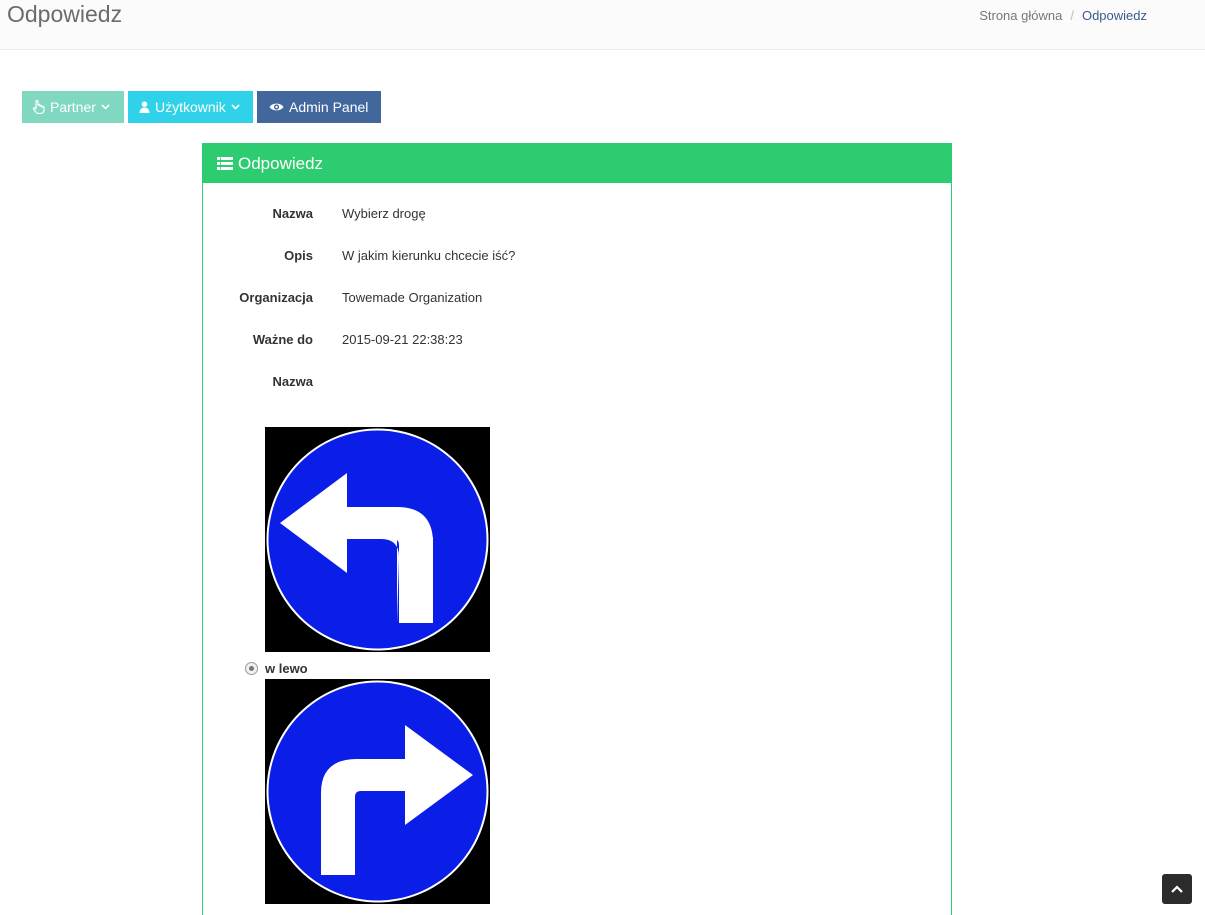 The width and height of the screenshot is (1205, 915). I want to click on partner-button-label: Partner, so click(73, 107).